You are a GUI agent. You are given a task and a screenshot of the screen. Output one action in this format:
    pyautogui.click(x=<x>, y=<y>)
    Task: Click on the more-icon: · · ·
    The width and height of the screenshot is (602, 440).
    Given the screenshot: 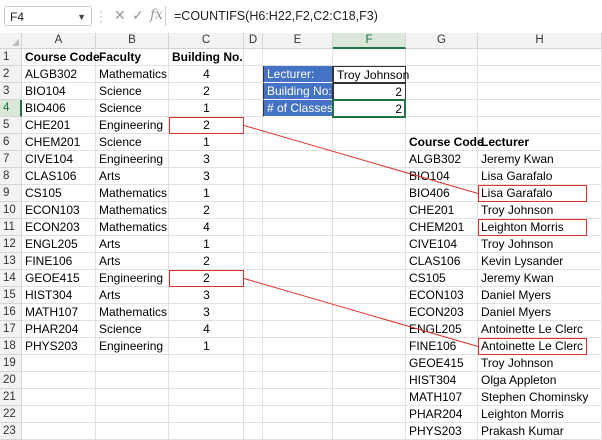 What is the action you would take?
    pyautogui.click(x=101, y=16)
    